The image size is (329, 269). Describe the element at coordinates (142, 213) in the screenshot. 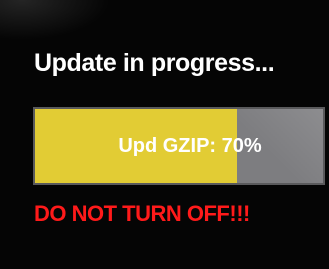

I see `do-not-turn-off-warning: DO NOT TURN OFF!!!` at that location.